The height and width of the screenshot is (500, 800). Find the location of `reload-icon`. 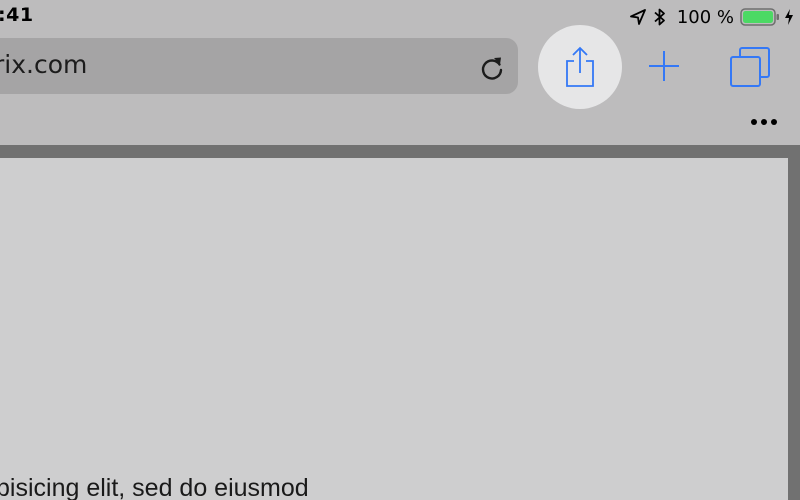

reload-icon is located at coordinates (492, 68).